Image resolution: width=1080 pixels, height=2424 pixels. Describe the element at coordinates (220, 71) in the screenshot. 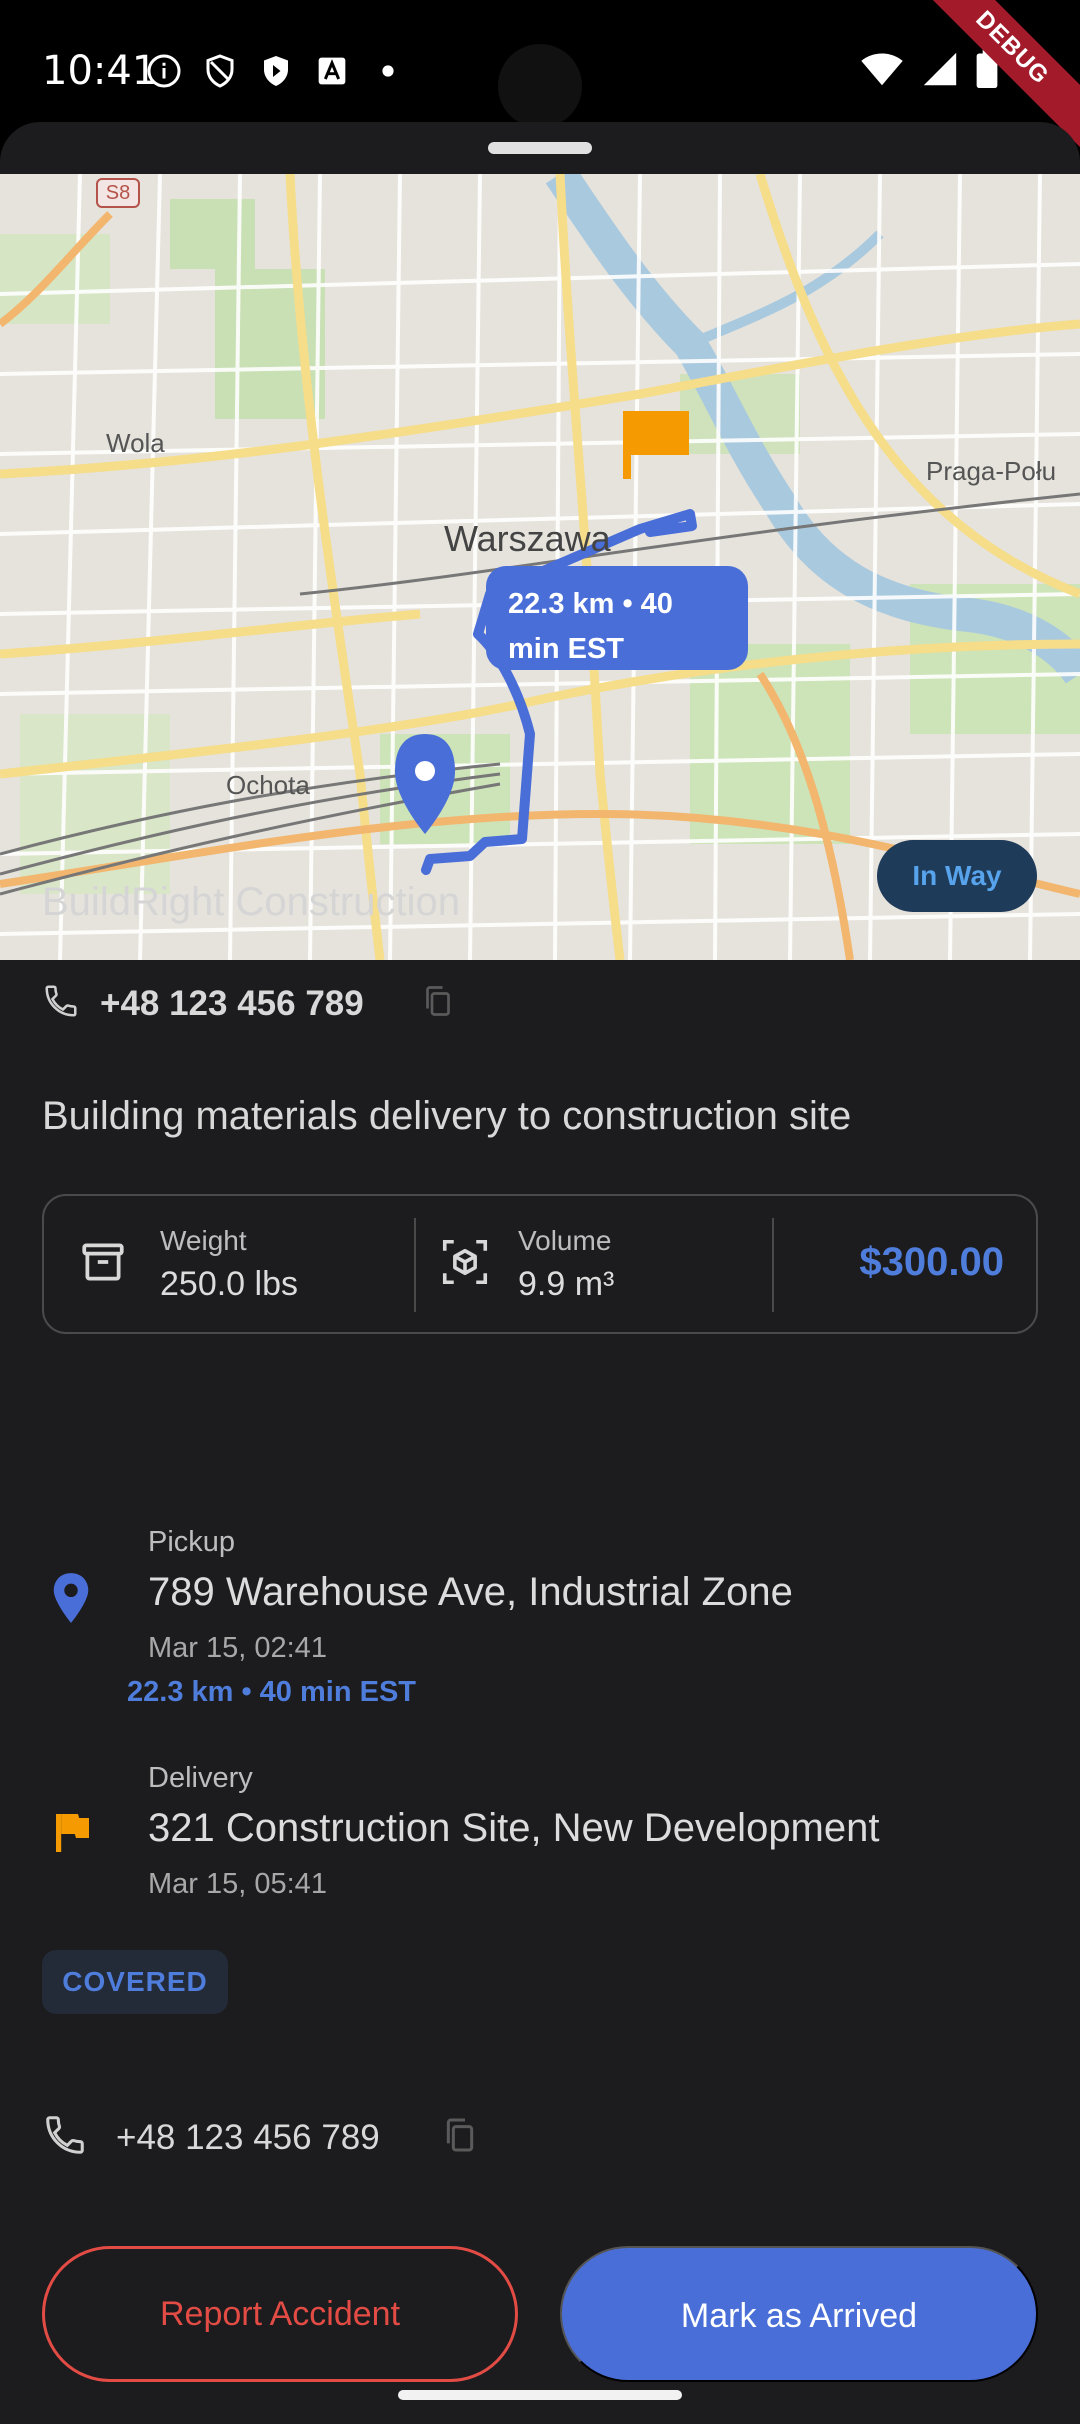

I see `shield-icon` at that location.